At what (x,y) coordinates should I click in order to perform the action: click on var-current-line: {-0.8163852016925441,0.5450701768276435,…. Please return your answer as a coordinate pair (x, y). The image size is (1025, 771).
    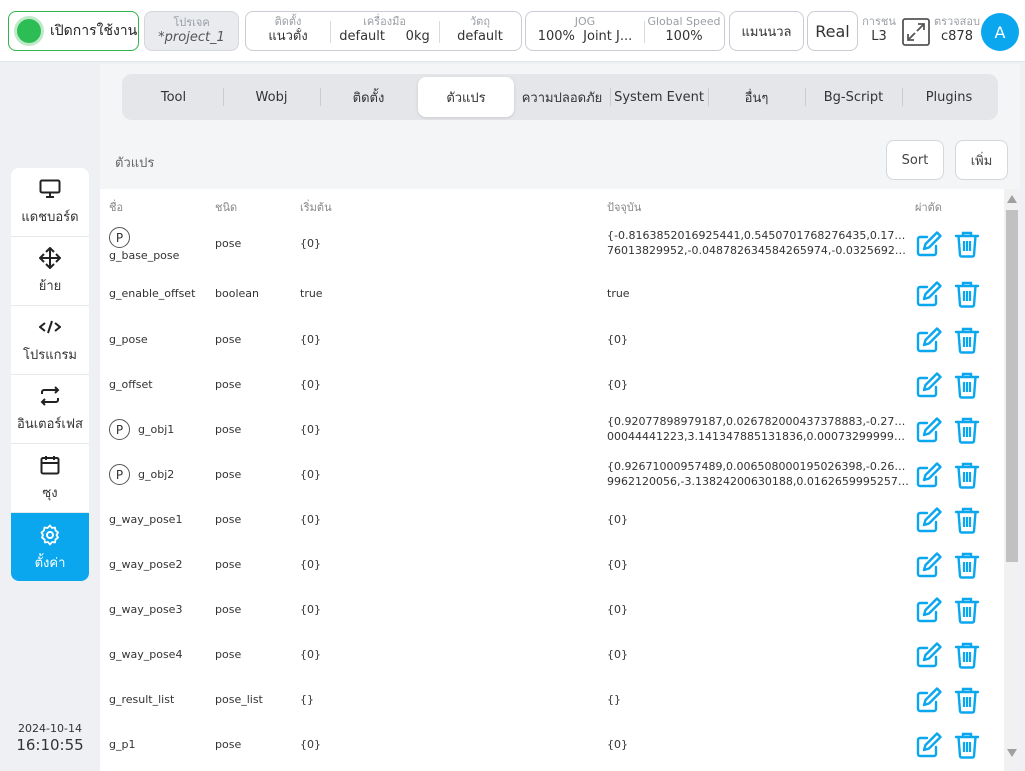
    Looking at the image, I should click on (758, 235).